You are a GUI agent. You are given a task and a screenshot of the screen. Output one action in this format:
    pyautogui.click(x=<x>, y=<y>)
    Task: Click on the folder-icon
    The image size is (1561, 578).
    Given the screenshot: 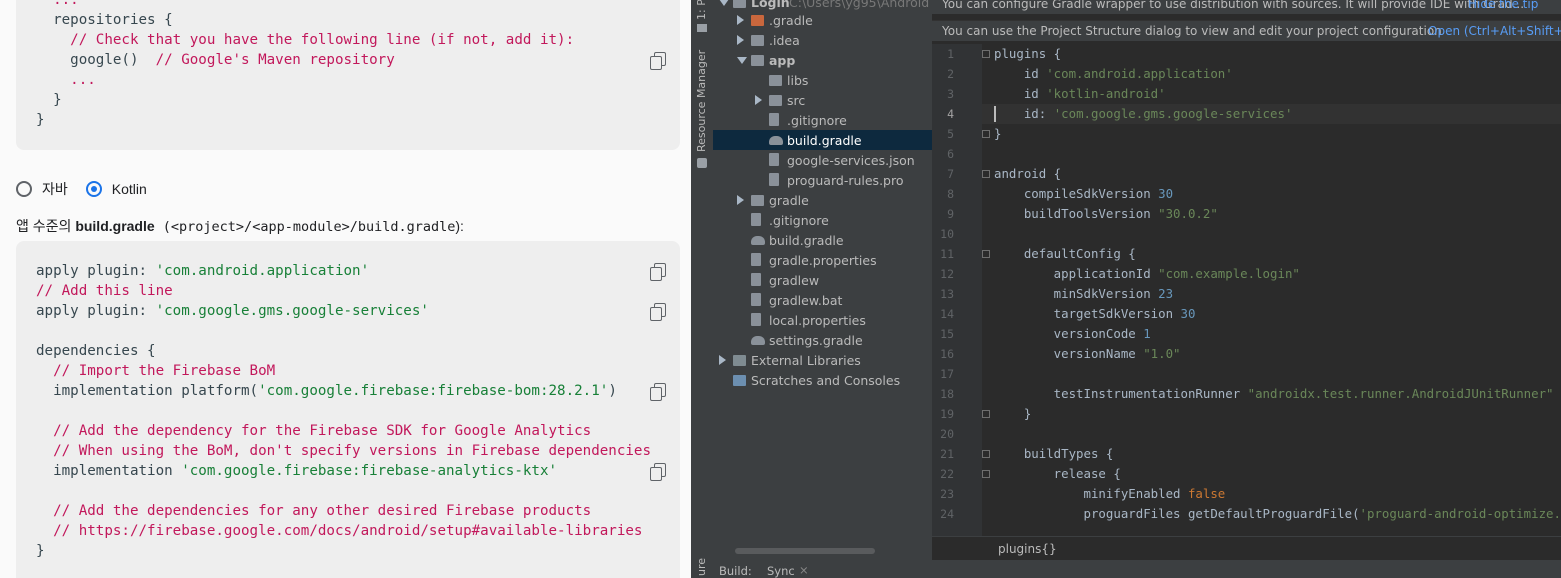 What is the action you would take?
    pyautogui.click(x=757, y=200)
    